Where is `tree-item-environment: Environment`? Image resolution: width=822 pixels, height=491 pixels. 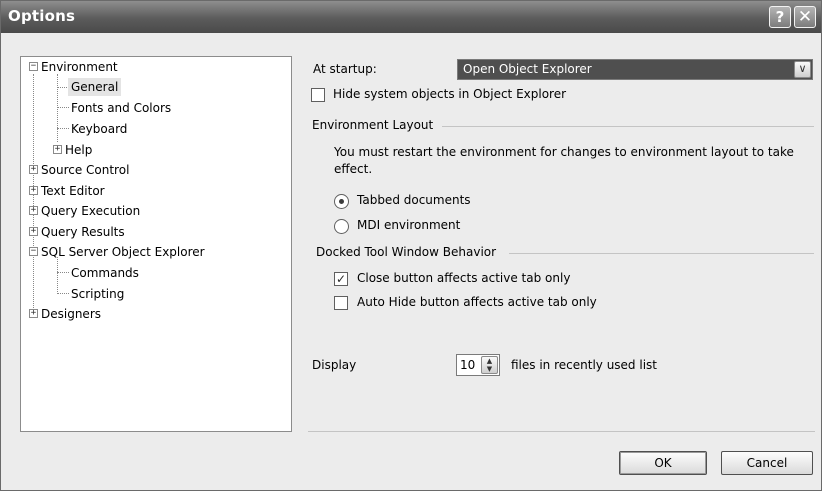
tree-item-environment: Environment is located at coordinates (79, 67).